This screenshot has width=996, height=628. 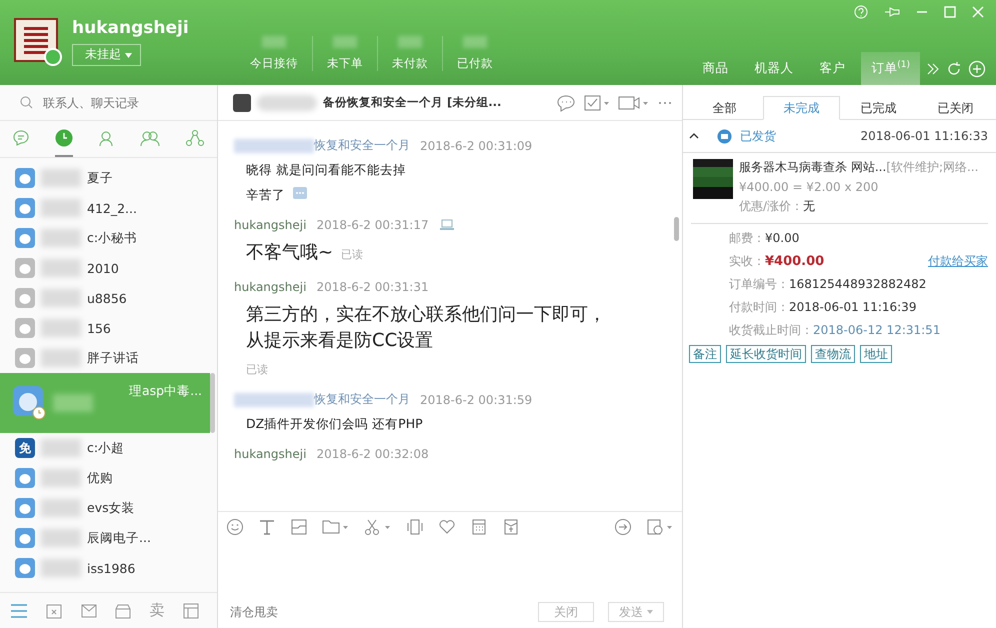 I want to click on layout-icon, so click(x=190, y=610).